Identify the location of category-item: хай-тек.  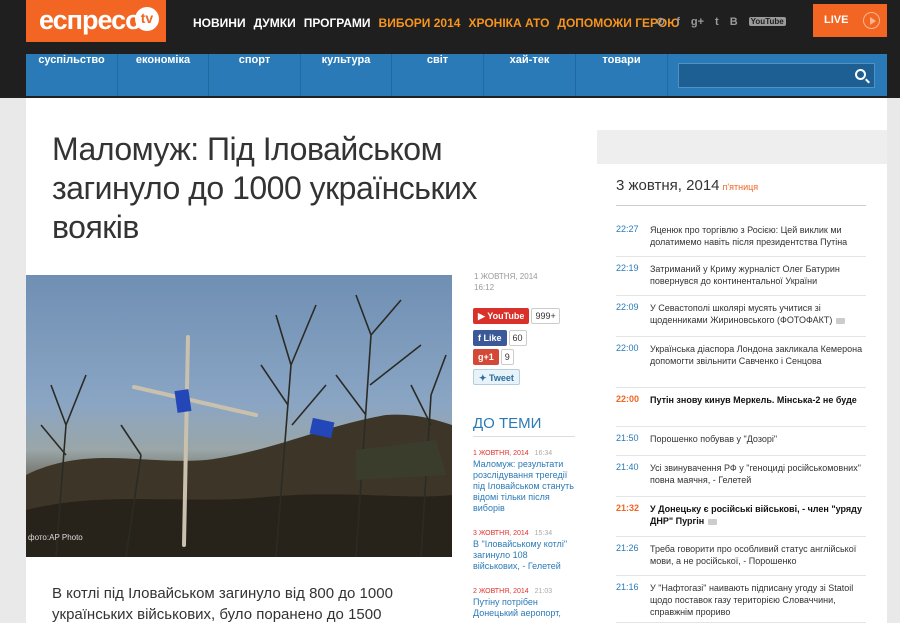
(530, 75).